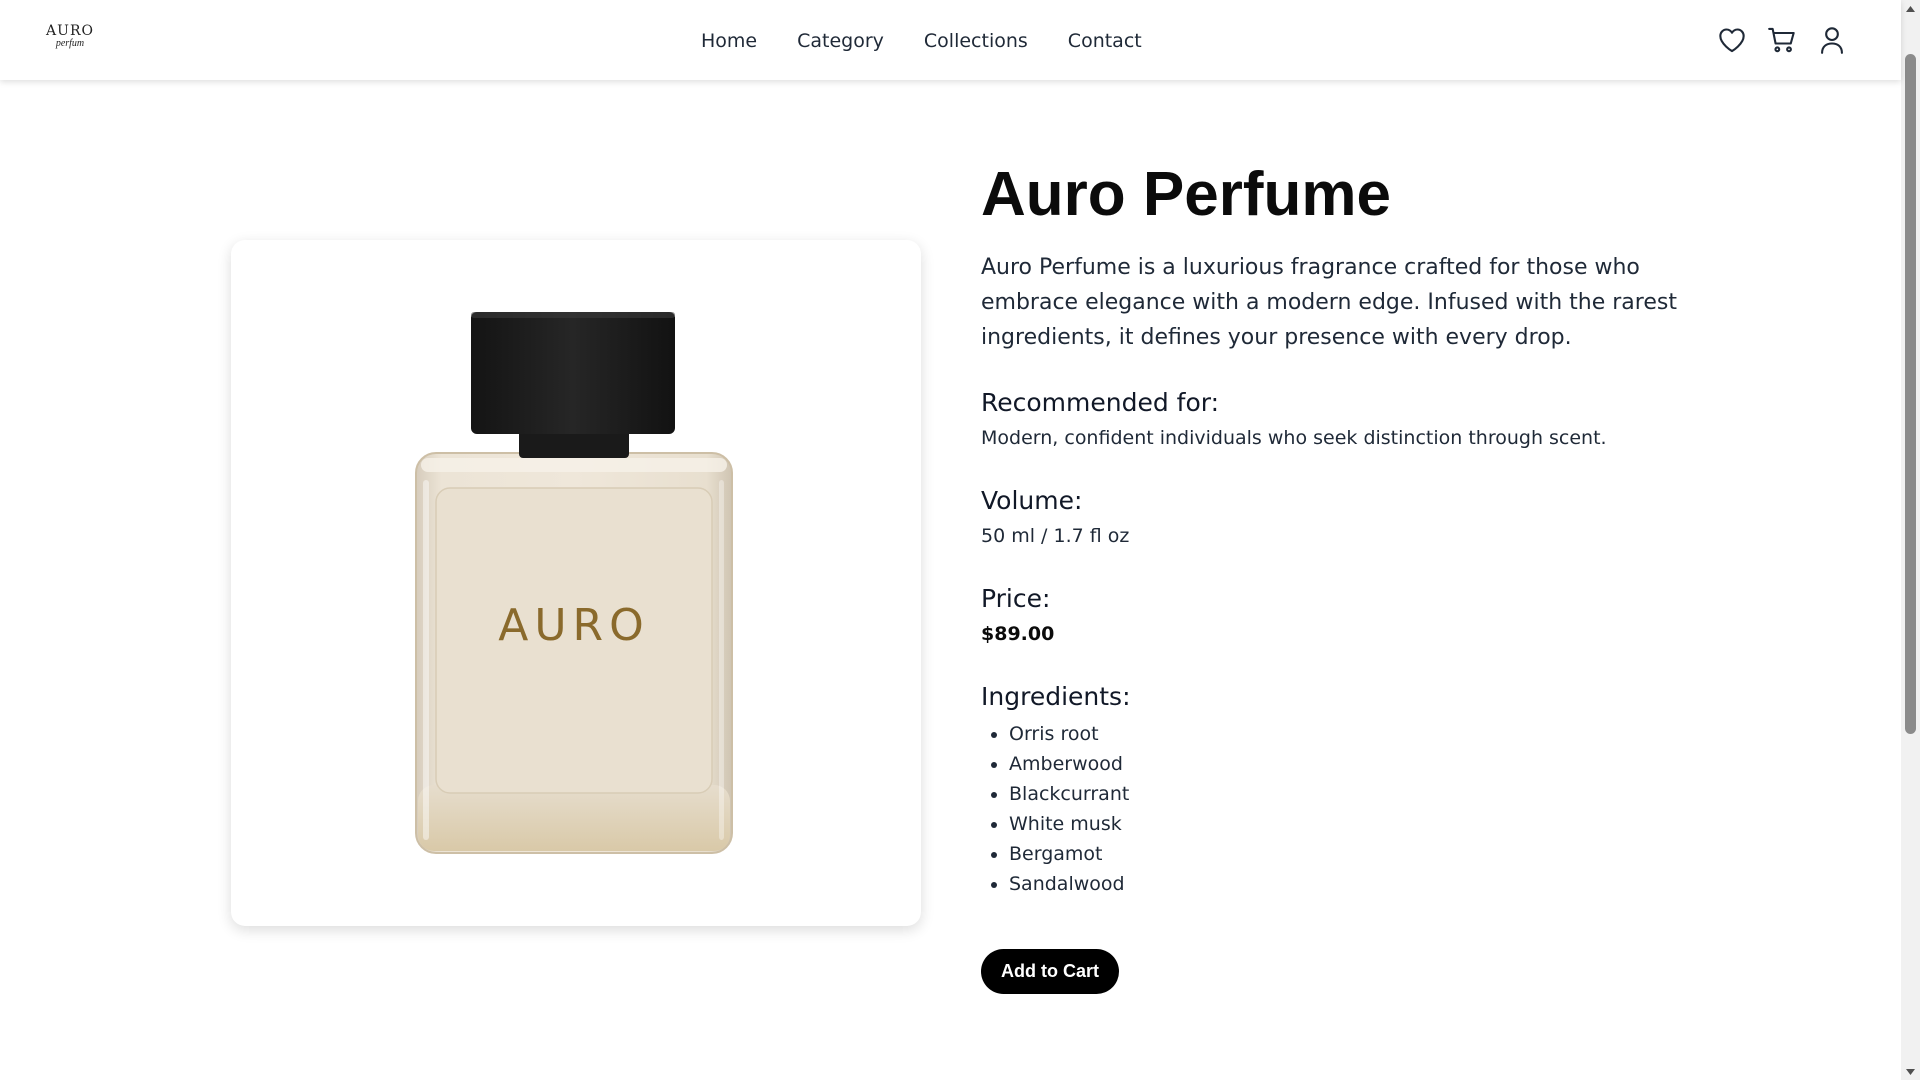  Describe the element at coordinates (574, 625) in the screenshot. I see `bottle-label: AURO` at that location.